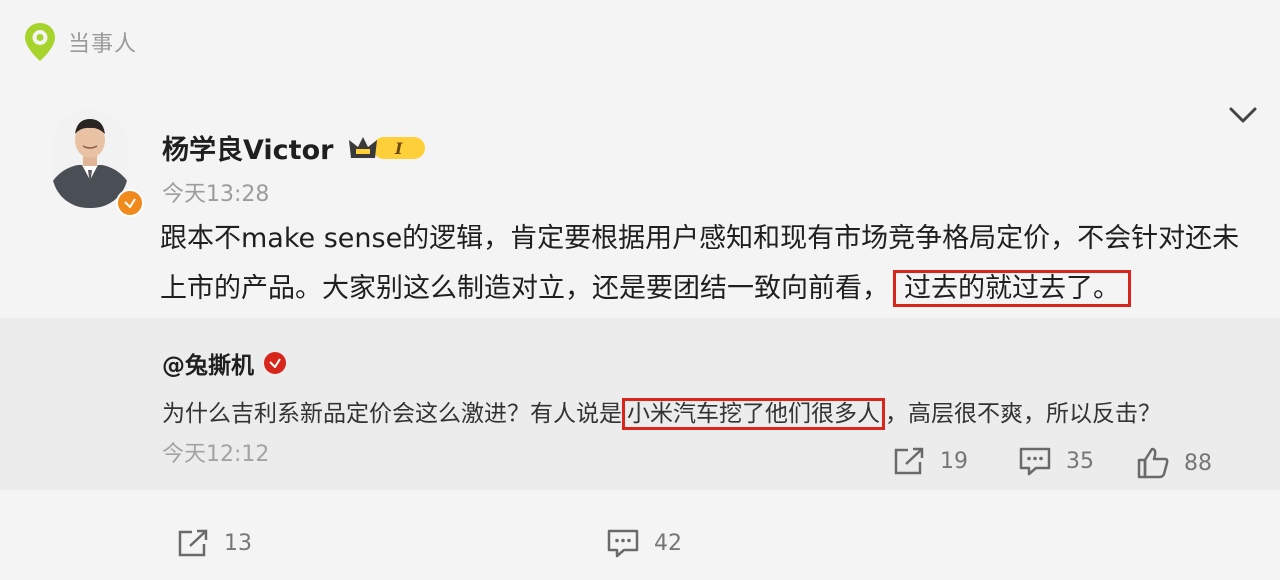 Image resolution: width=1280 pixels, height=580 pixels. I want to click on post-text-highlight: 过去的就过去了。, so click(1012, 288).